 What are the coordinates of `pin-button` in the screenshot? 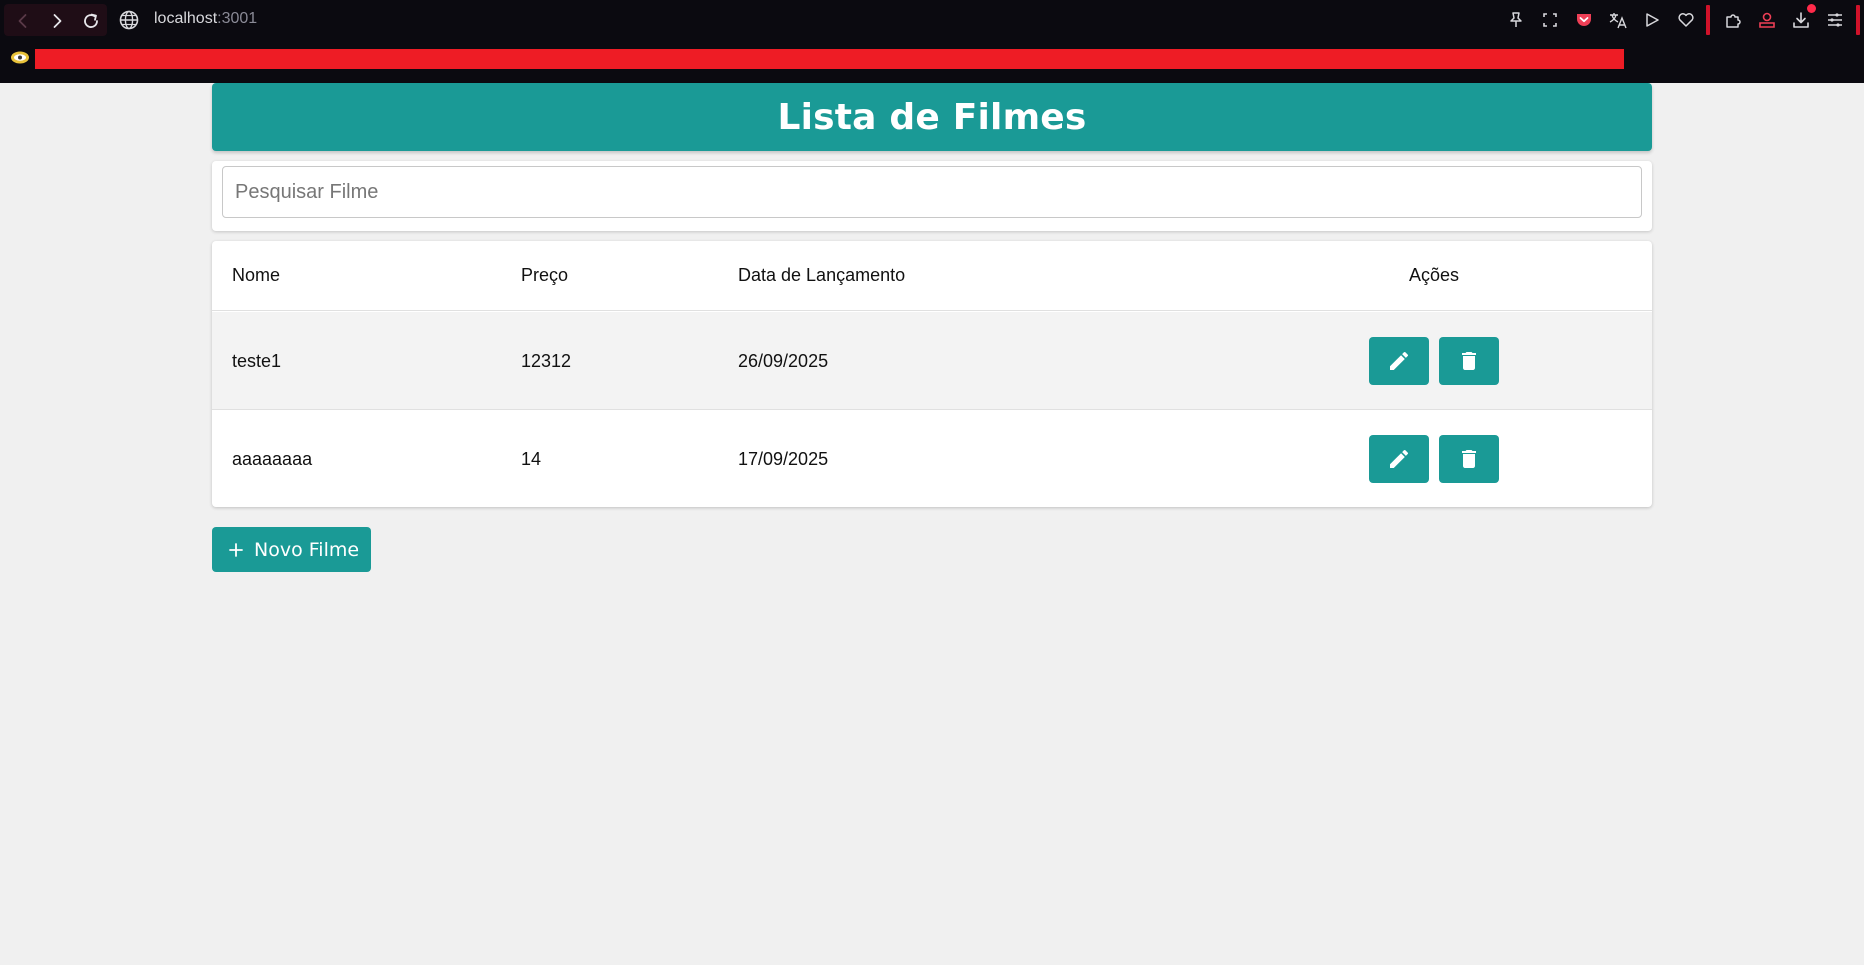 It's located at (1516, 20).